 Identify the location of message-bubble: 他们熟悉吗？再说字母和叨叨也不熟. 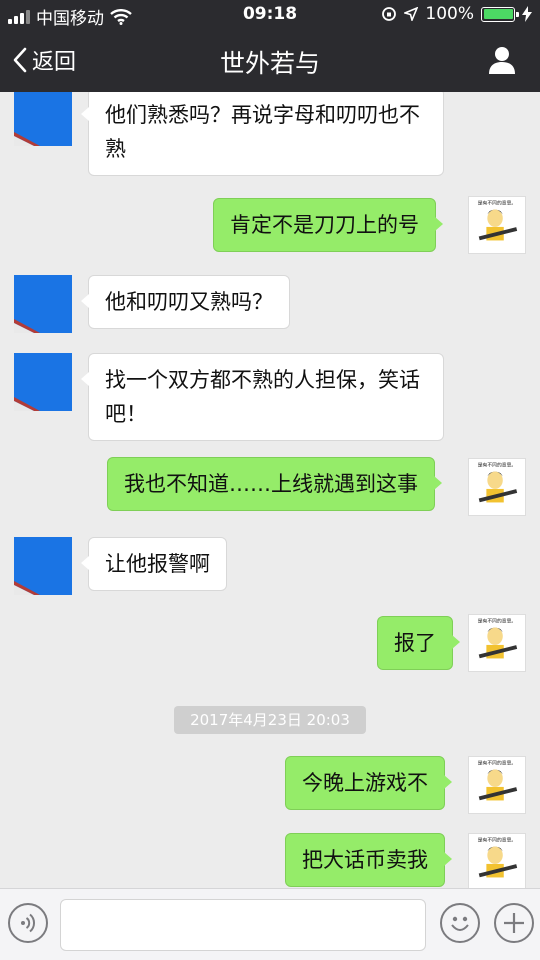
(262, 134).